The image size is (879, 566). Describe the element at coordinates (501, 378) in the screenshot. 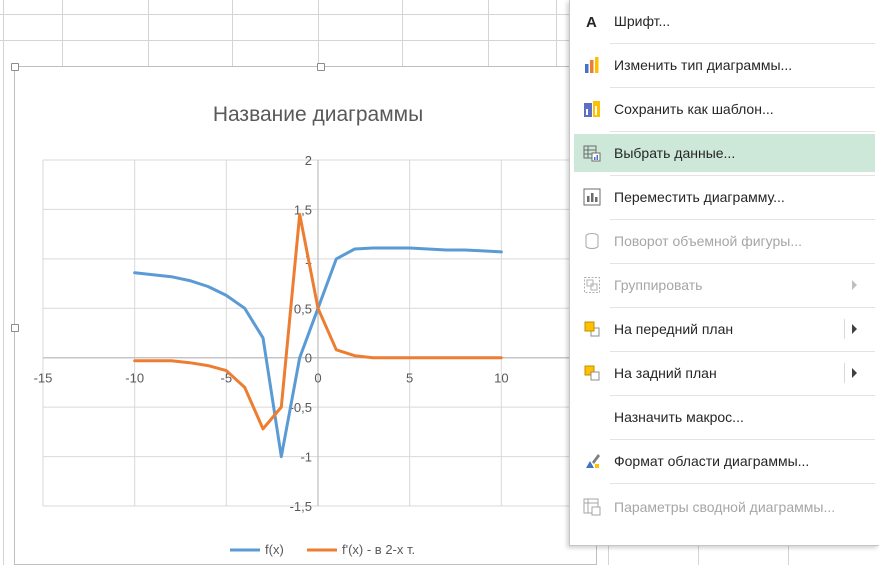

I see `x-tick-label: 10` at that location.